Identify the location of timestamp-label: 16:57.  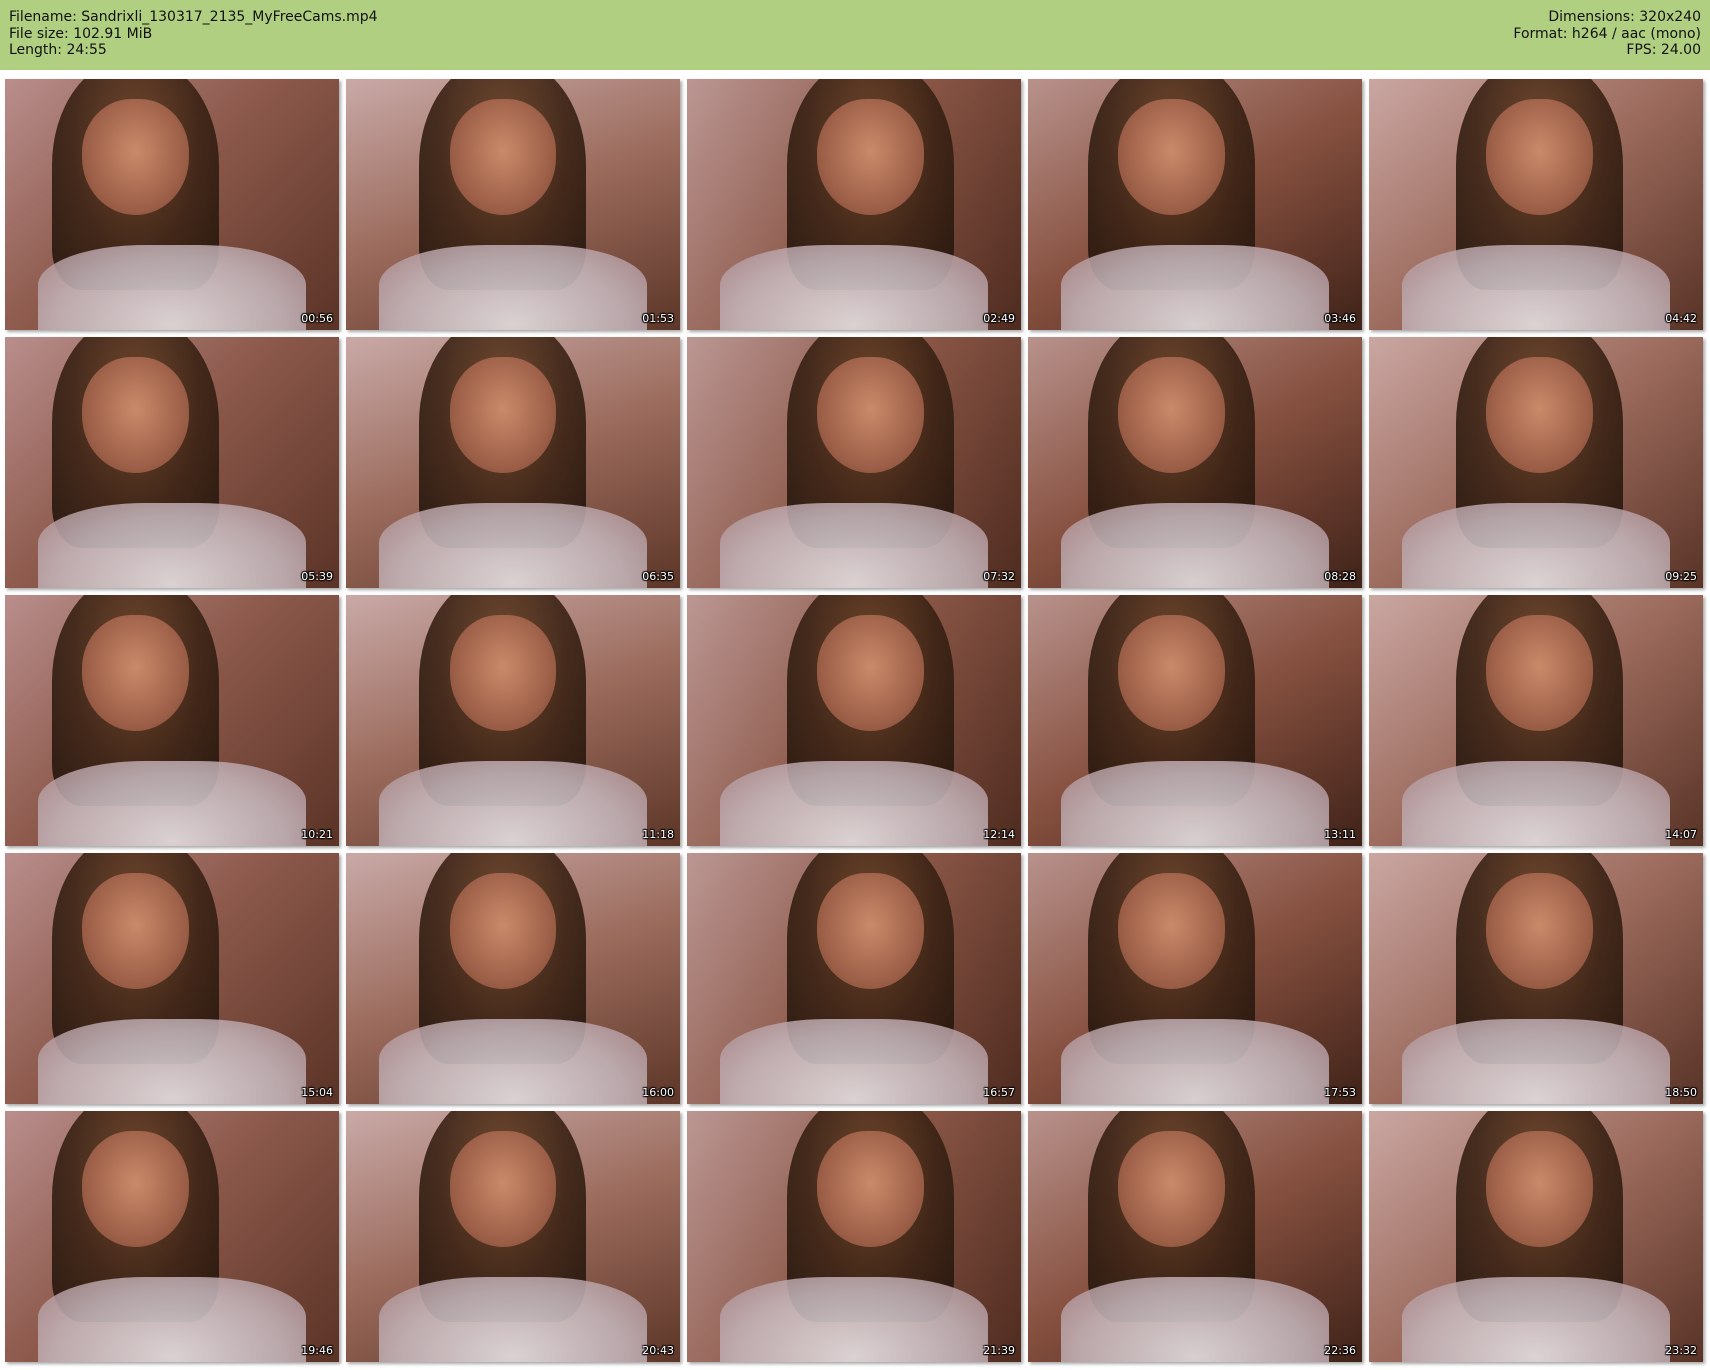
(999, 1092).